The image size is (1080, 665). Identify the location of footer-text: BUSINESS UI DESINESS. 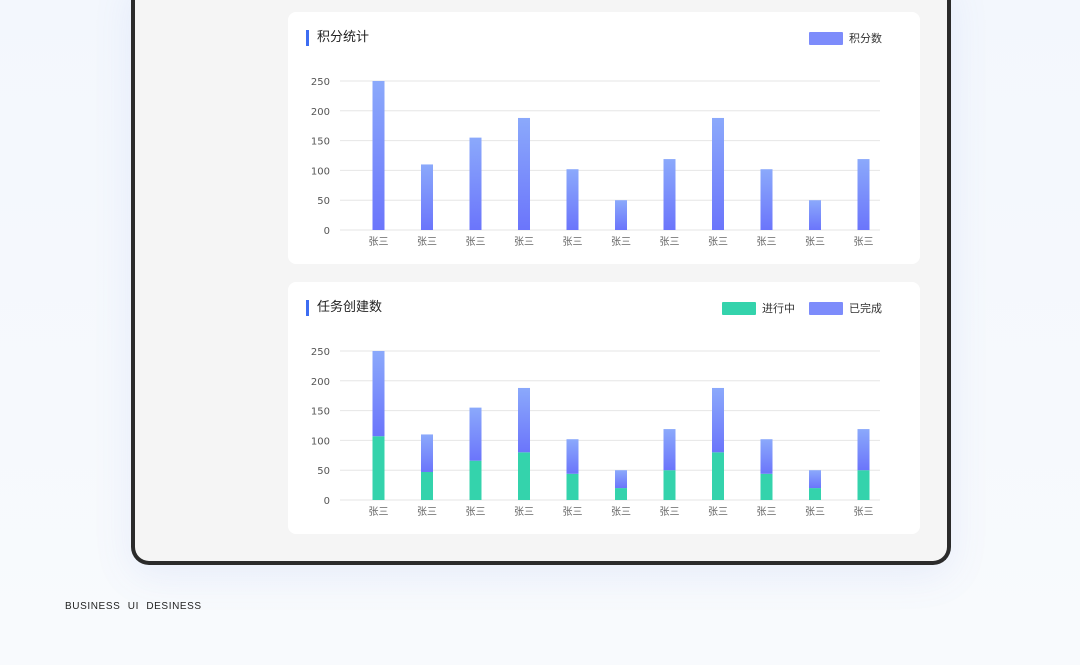
(133, 606).